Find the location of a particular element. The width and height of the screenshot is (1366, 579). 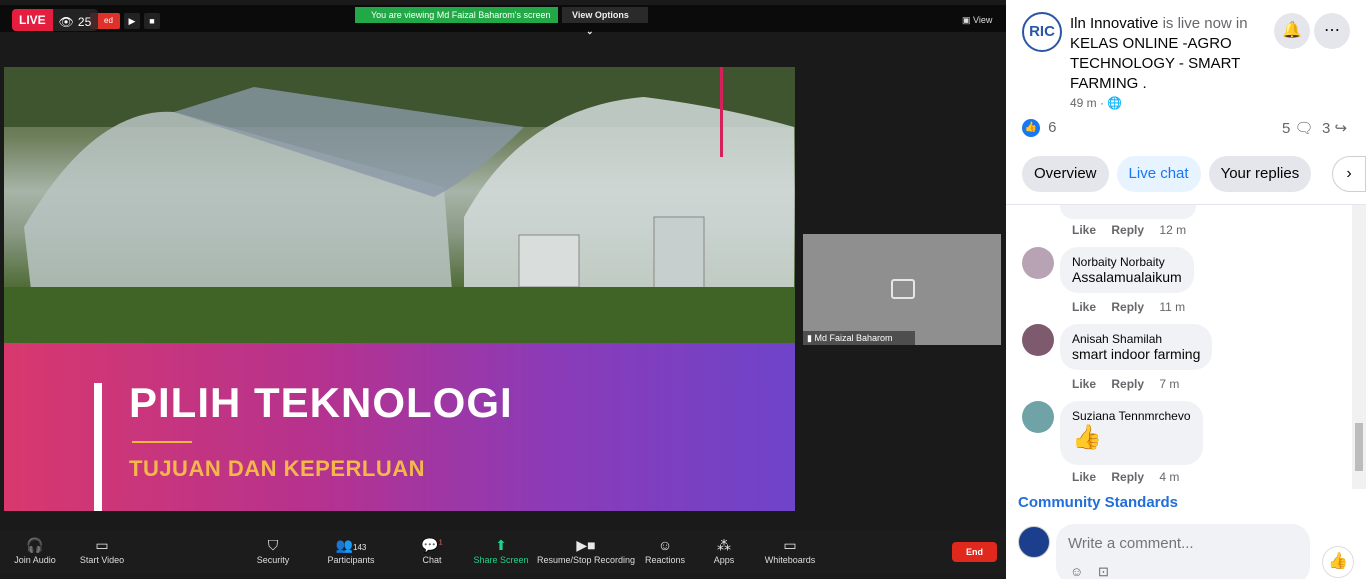

apps-button: ⁂ Apps is located at coordinates (724, 551).